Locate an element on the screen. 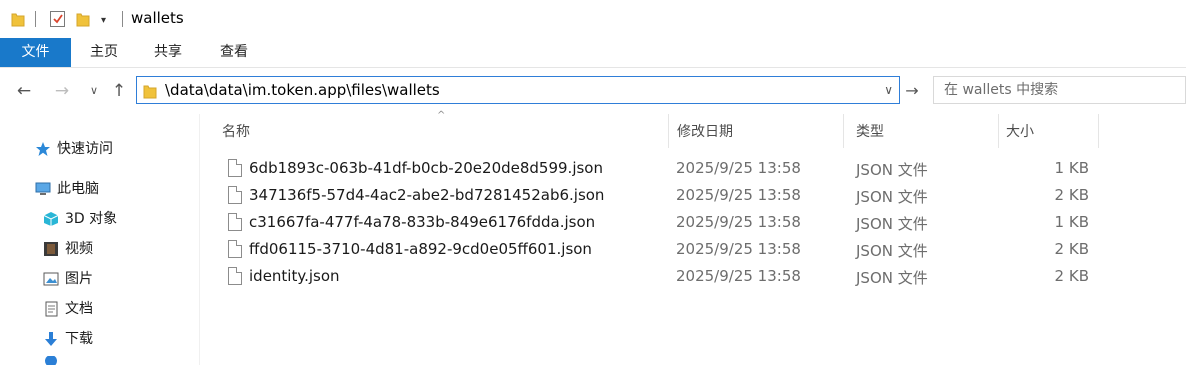 This screenshot has height=365, width=1186. sidebar-item-label: 快速访问 is located at coordinates (85, 149).